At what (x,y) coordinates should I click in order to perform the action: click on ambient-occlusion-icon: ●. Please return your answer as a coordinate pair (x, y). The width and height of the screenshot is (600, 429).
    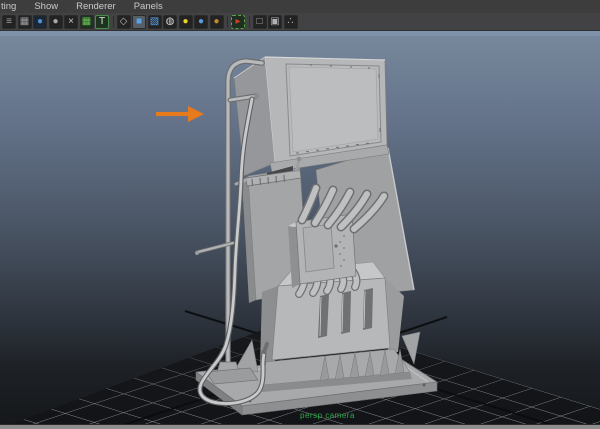
    Looking at the image, I should click on (216, 21).